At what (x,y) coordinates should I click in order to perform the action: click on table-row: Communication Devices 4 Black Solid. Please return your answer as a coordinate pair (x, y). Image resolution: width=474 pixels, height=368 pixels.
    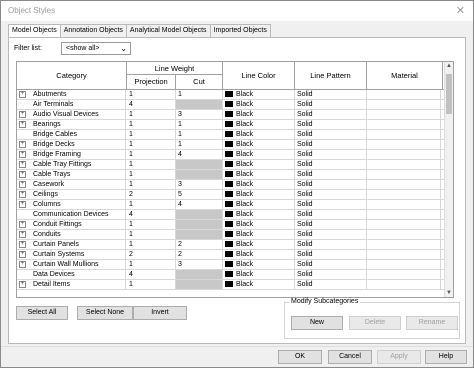
    Looking at the image, I should click on (235, 215).